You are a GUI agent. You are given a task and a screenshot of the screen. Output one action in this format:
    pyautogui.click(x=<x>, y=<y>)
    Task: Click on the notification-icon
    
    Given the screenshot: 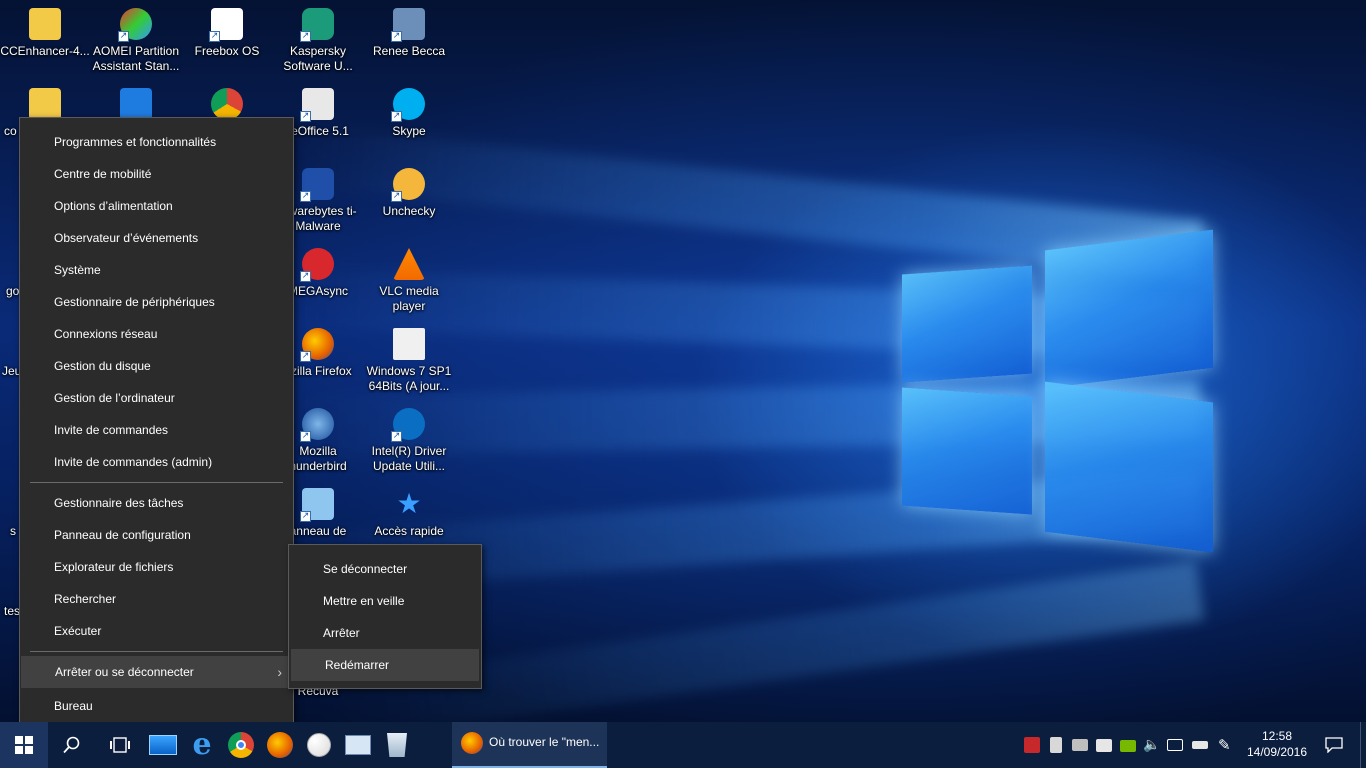 What is the action you would take?
    pyautogui.click(x=1334, y=745)
    